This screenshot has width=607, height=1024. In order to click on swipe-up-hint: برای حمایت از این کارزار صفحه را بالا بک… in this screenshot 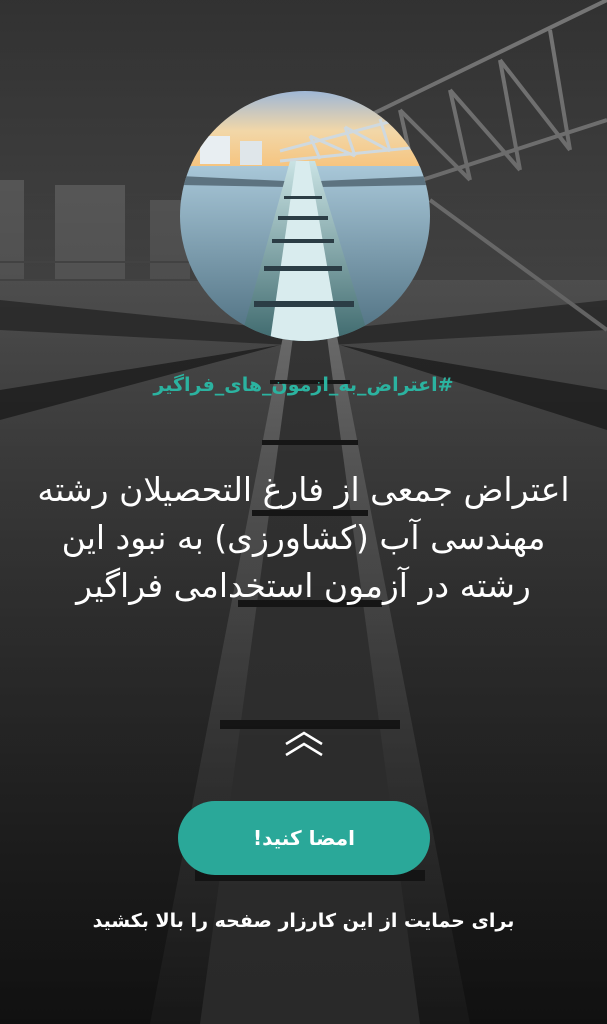, I will do `click(303, 921)`.